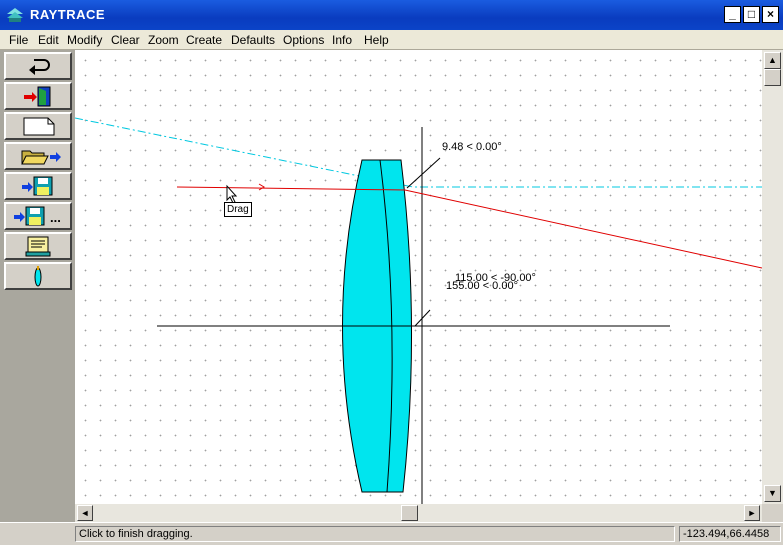 The height and width of the screenshot is (545, 783). Describe the element at coordinates (303, 40) in the screenshot. I see `menu-options: Options` at that location.